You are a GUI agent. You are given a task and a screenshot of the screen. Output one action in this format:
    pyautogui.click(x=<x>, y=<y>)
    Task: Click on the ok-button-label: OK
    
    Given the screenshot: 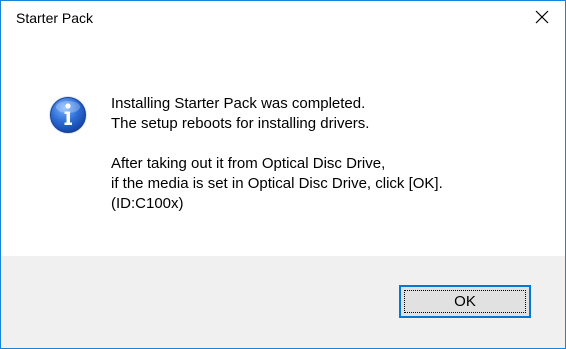 What is the action you would take?
    pyautogui.click(x=465, y=301)
    